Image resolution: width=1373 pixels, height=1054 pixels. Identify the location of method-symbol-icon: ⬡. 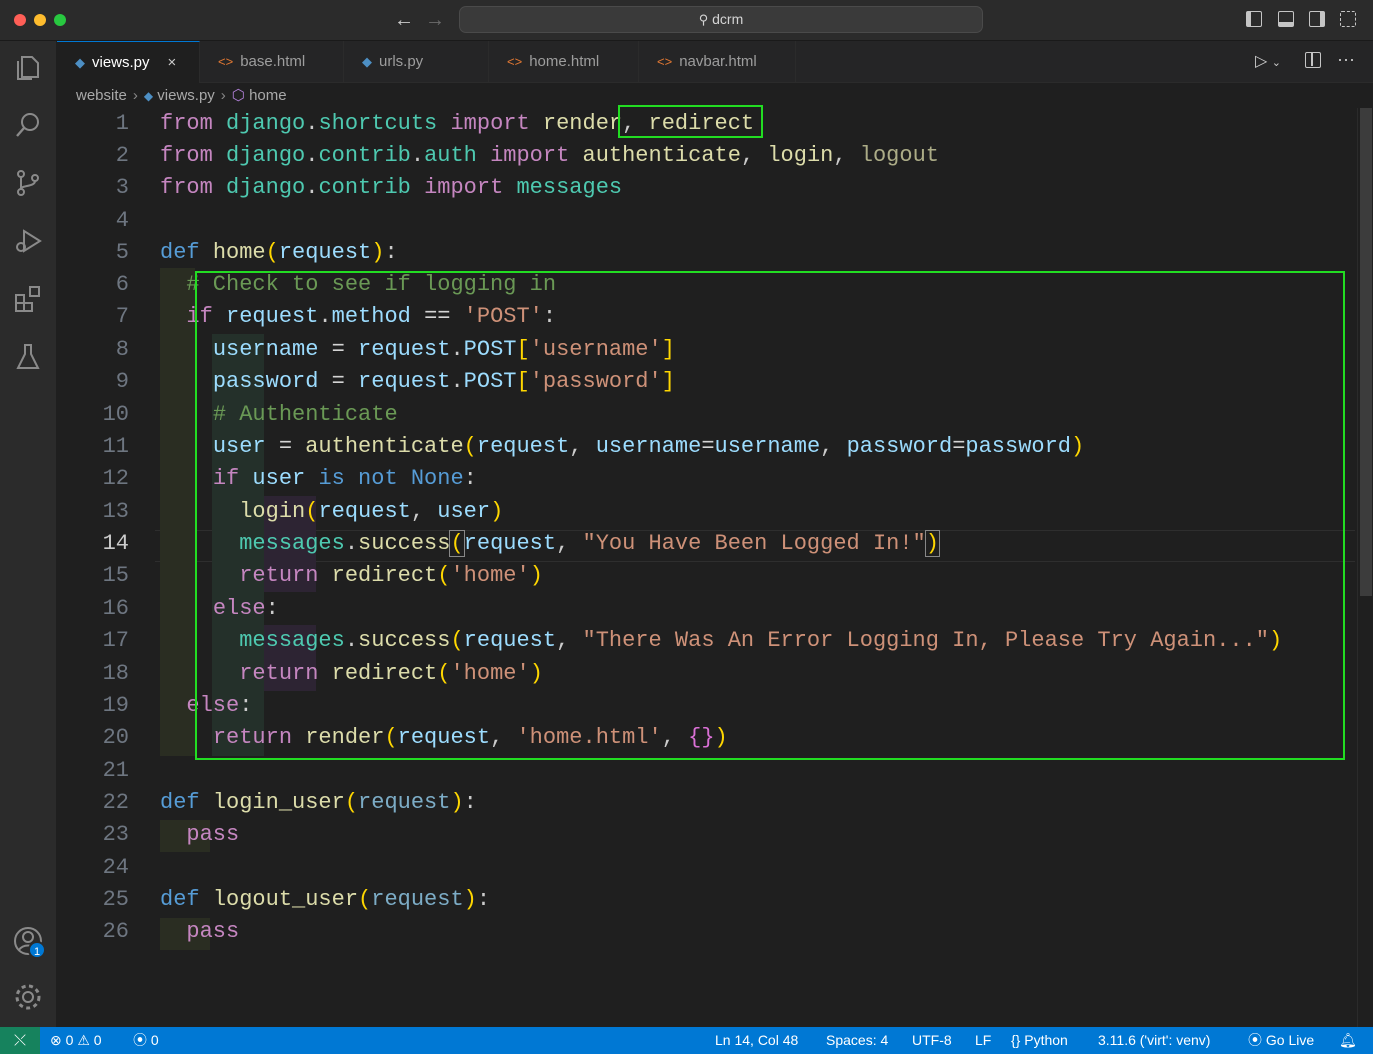
(238, 95).